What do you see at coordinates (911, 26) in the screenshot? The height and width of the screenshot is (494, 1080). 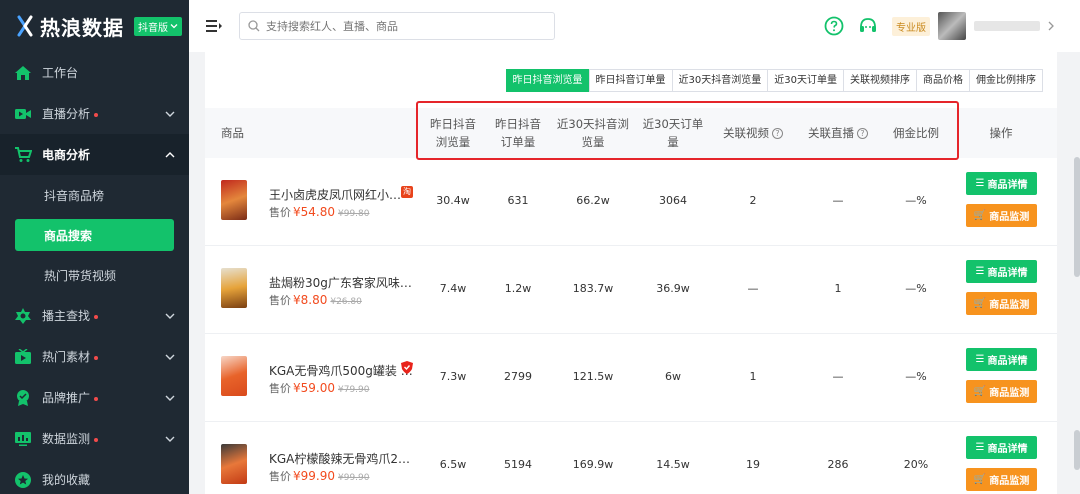 I see `plan-badge: 专业版` at bounding box center [911, 26].